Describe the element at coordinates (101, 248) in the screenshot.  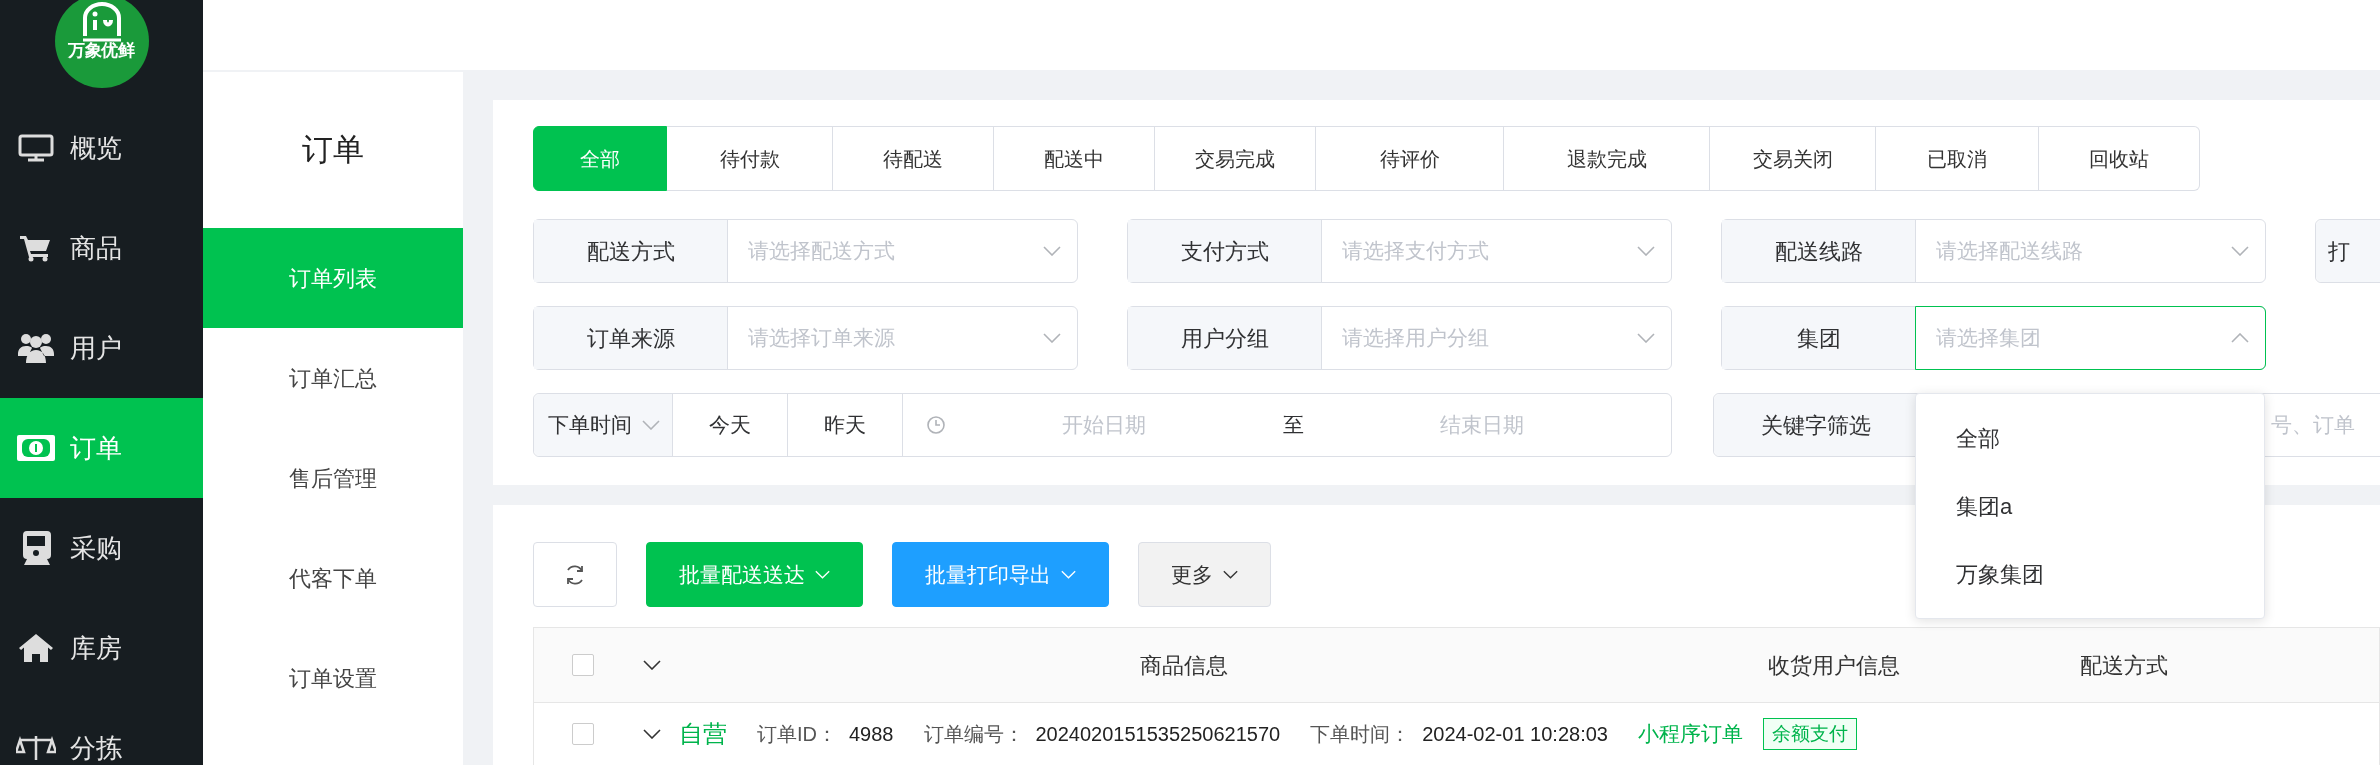
I see `nav-item: 商品` at that location.